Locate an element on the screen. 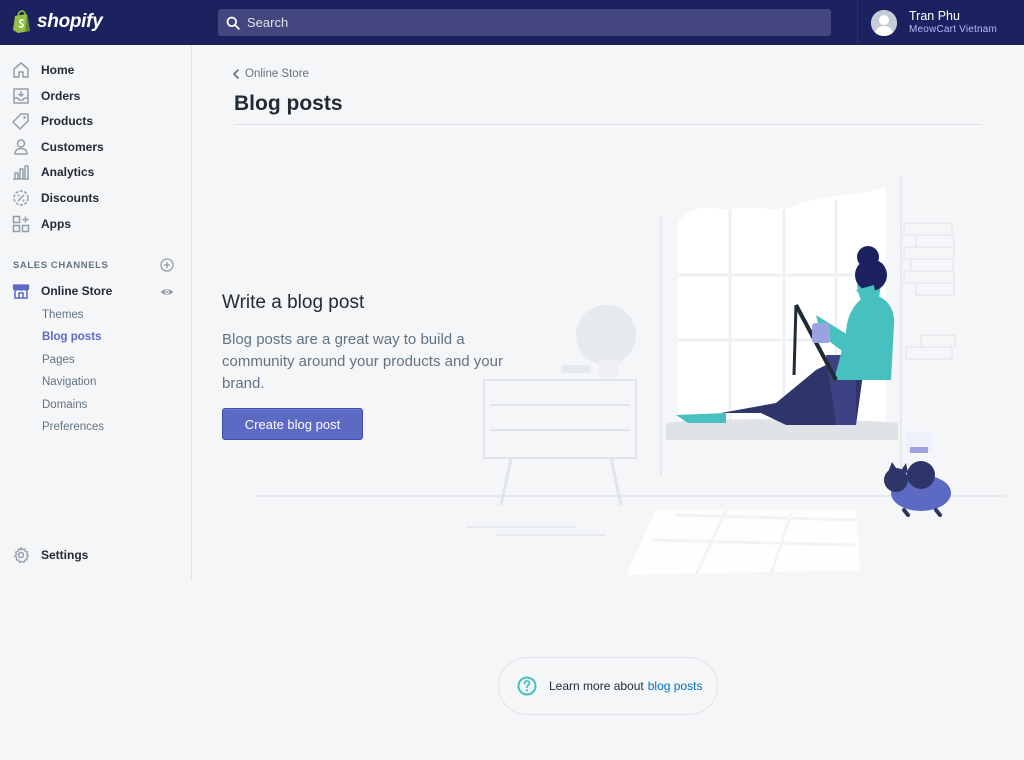 This screenshot has width=1024, height=760. sidebar-subitem-preferences: Preferences is located at coordinates (73, 427).